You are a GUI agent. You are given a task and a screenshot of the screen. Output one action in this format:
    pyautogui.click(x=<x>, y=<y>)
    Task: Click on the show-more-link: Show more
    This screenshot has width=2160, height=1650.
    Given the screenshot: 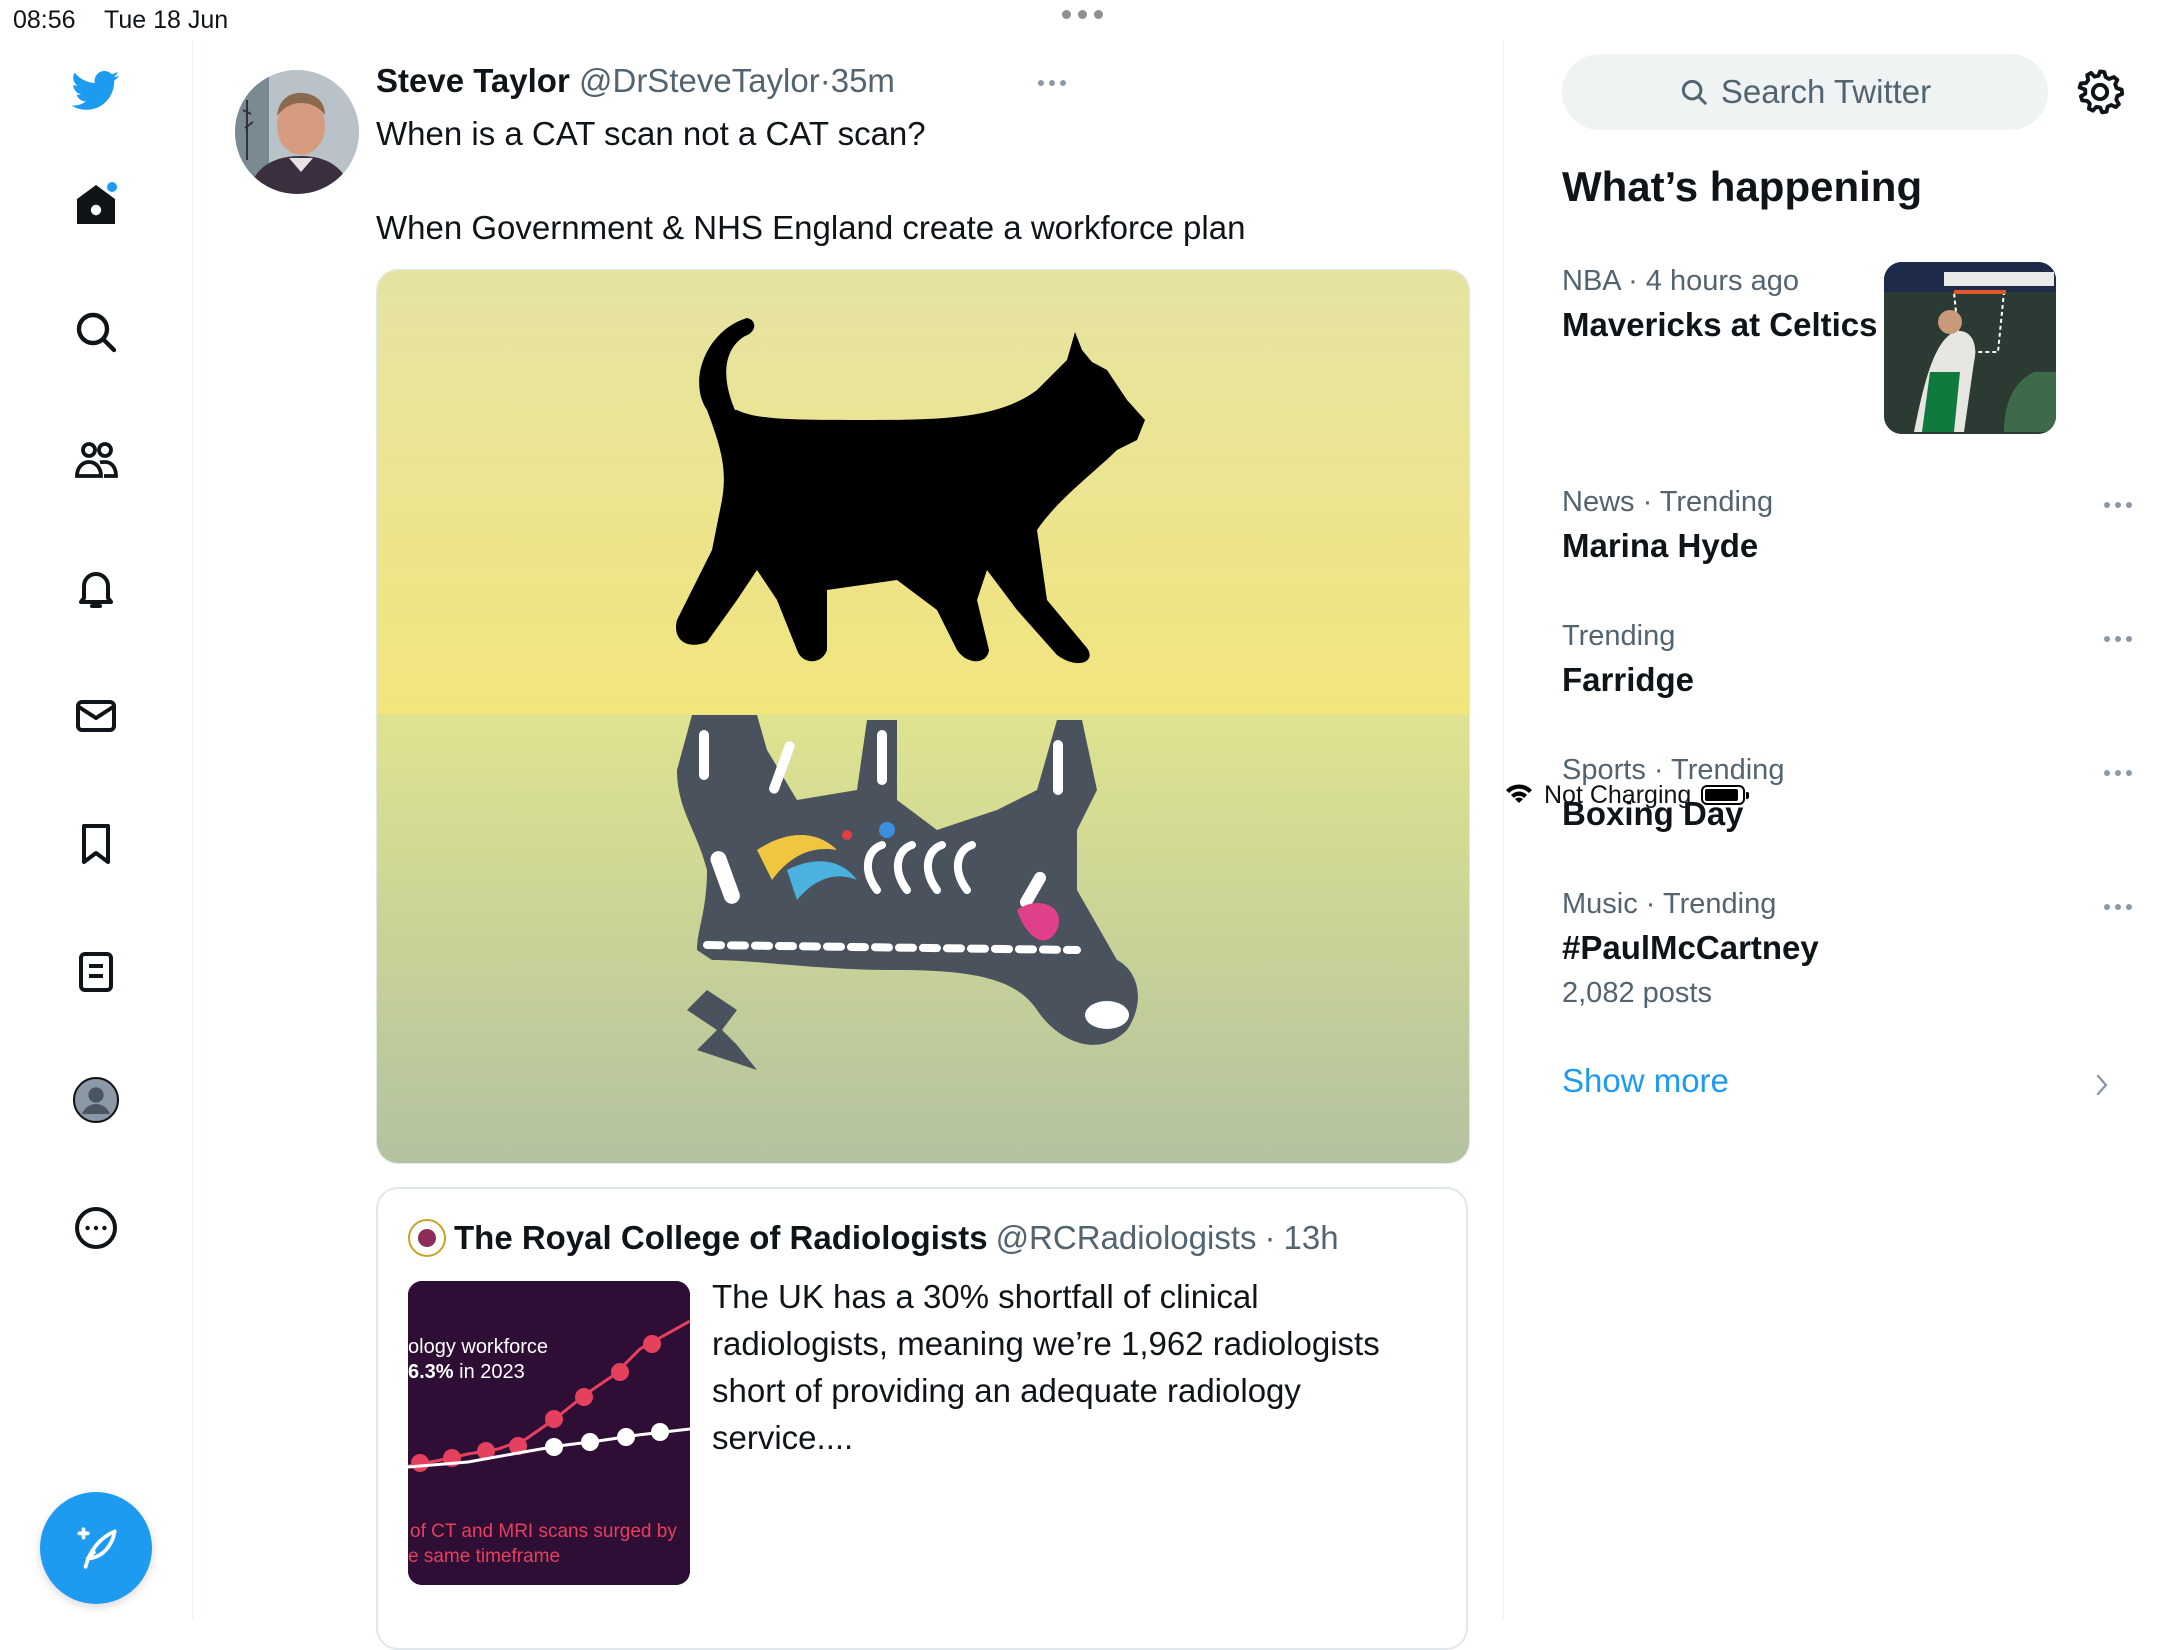 What is the action you would take?
    pyautogui.click(x=1645, y=1081)
    